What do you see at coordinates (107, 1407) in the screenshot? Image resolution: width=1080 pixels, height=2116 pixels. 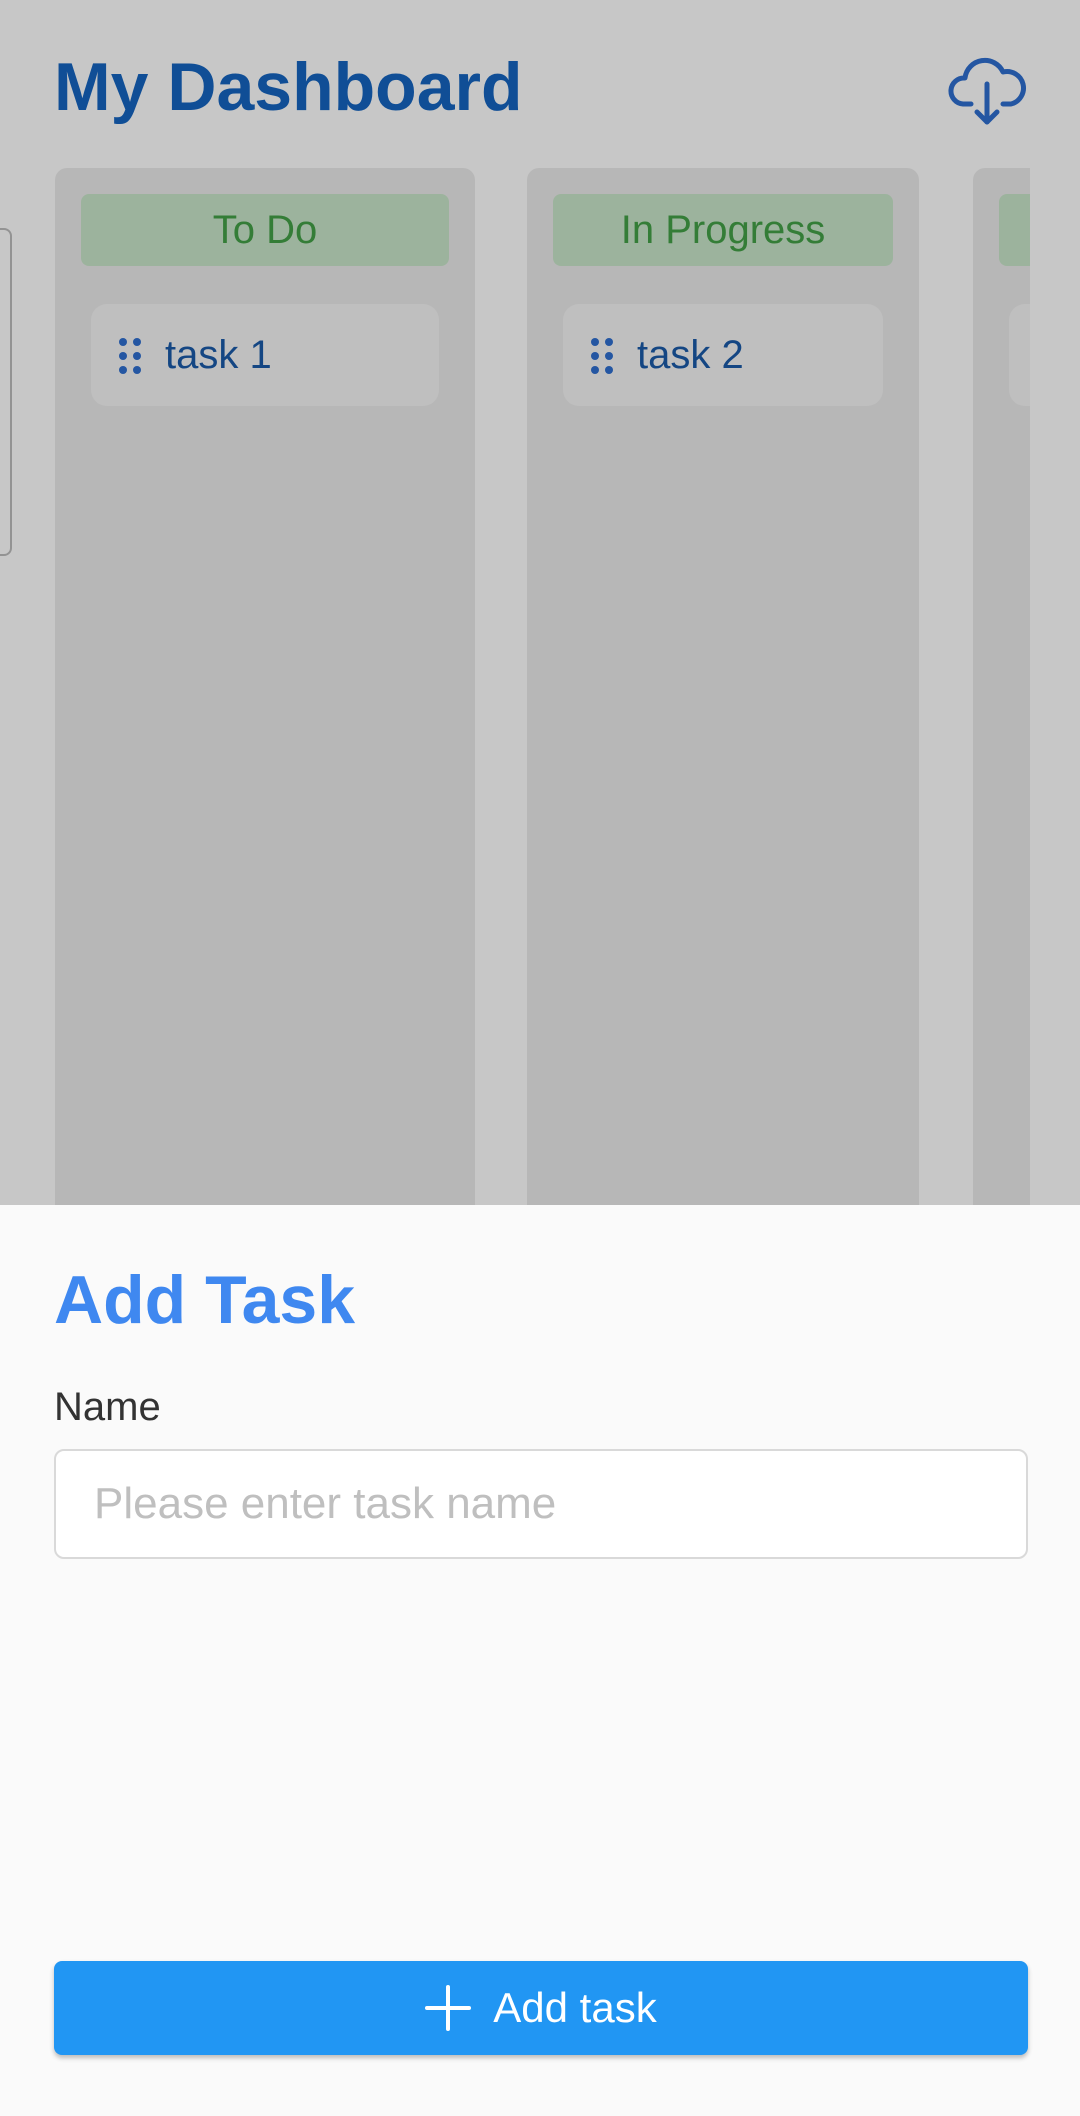 I see `name-label: Name` at bounding box center [107, 1407].